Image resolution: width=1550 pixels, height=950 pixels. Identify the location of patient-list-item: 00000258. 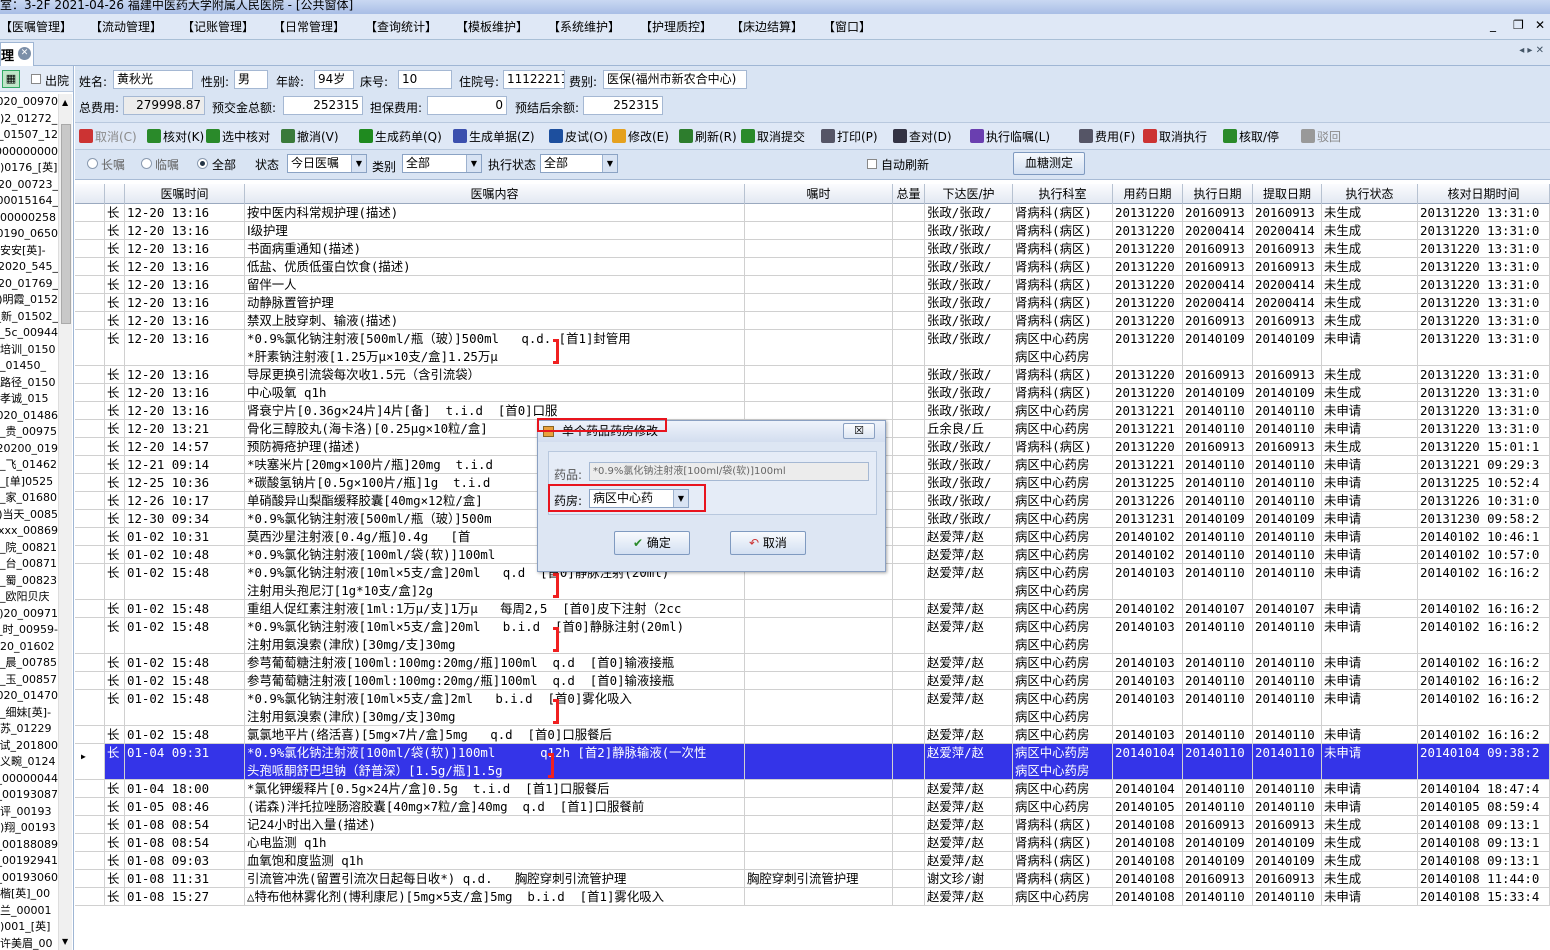
(29, 218).